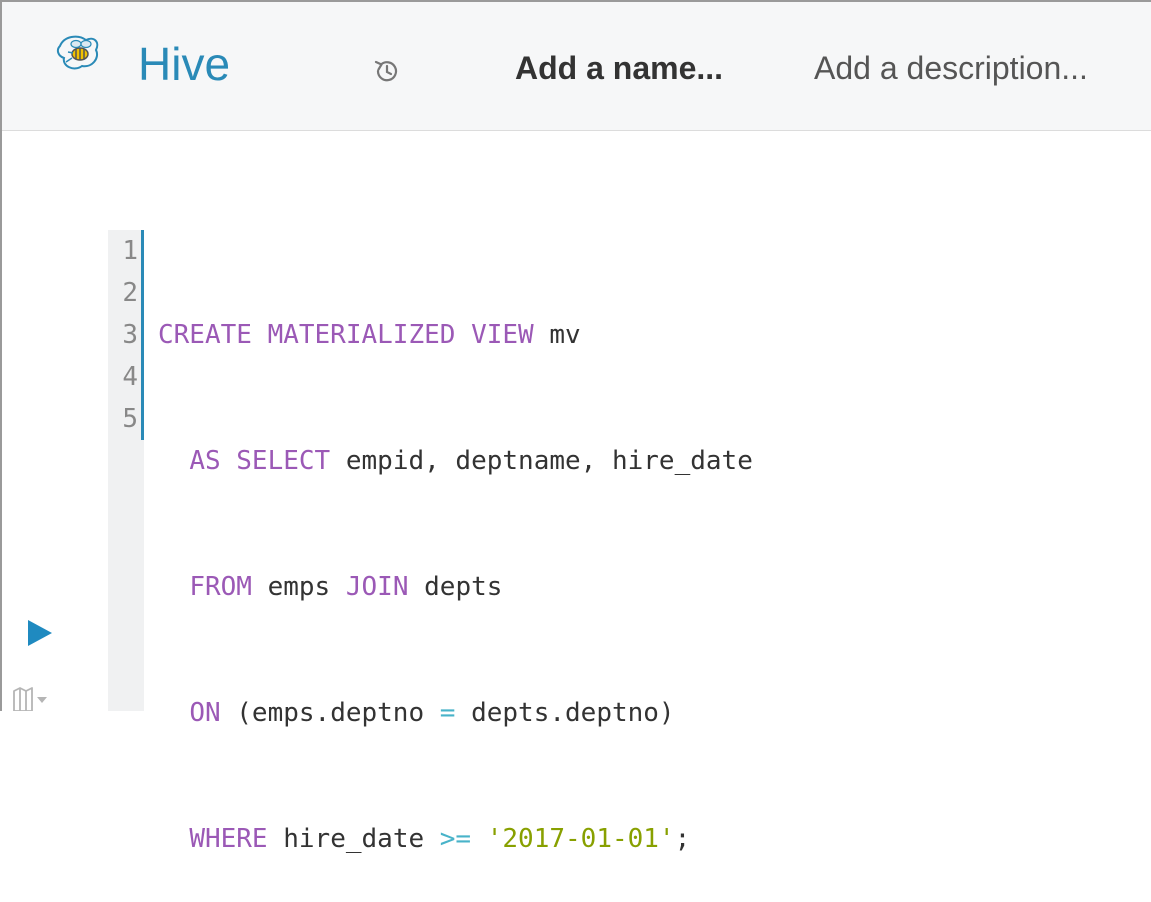  What do you see at coordinates (346, 335) in the screenshot?
I see `sql-keyword: CREATE MATERIALIZED VIEW` at bounding box center [346, 335].